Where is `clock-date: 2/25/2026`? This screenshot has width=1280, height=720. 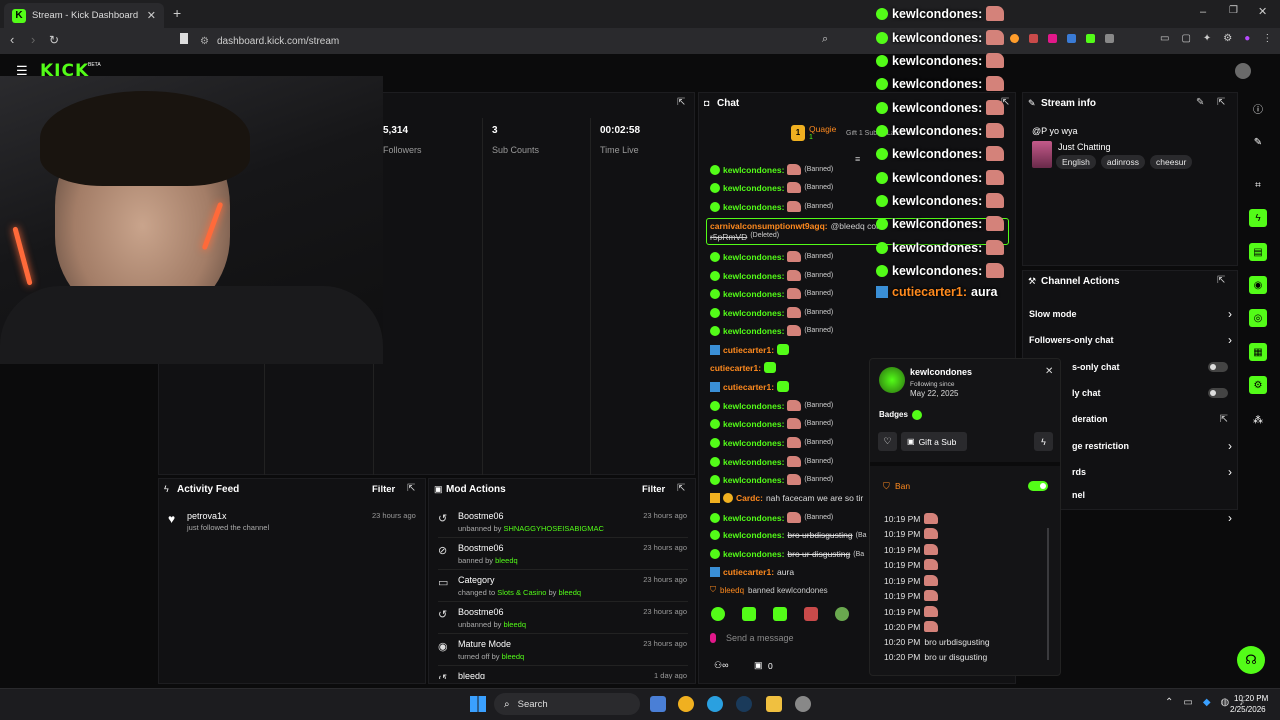
clock-date: 2/25/2026 is located at coordinates (1248, 709).